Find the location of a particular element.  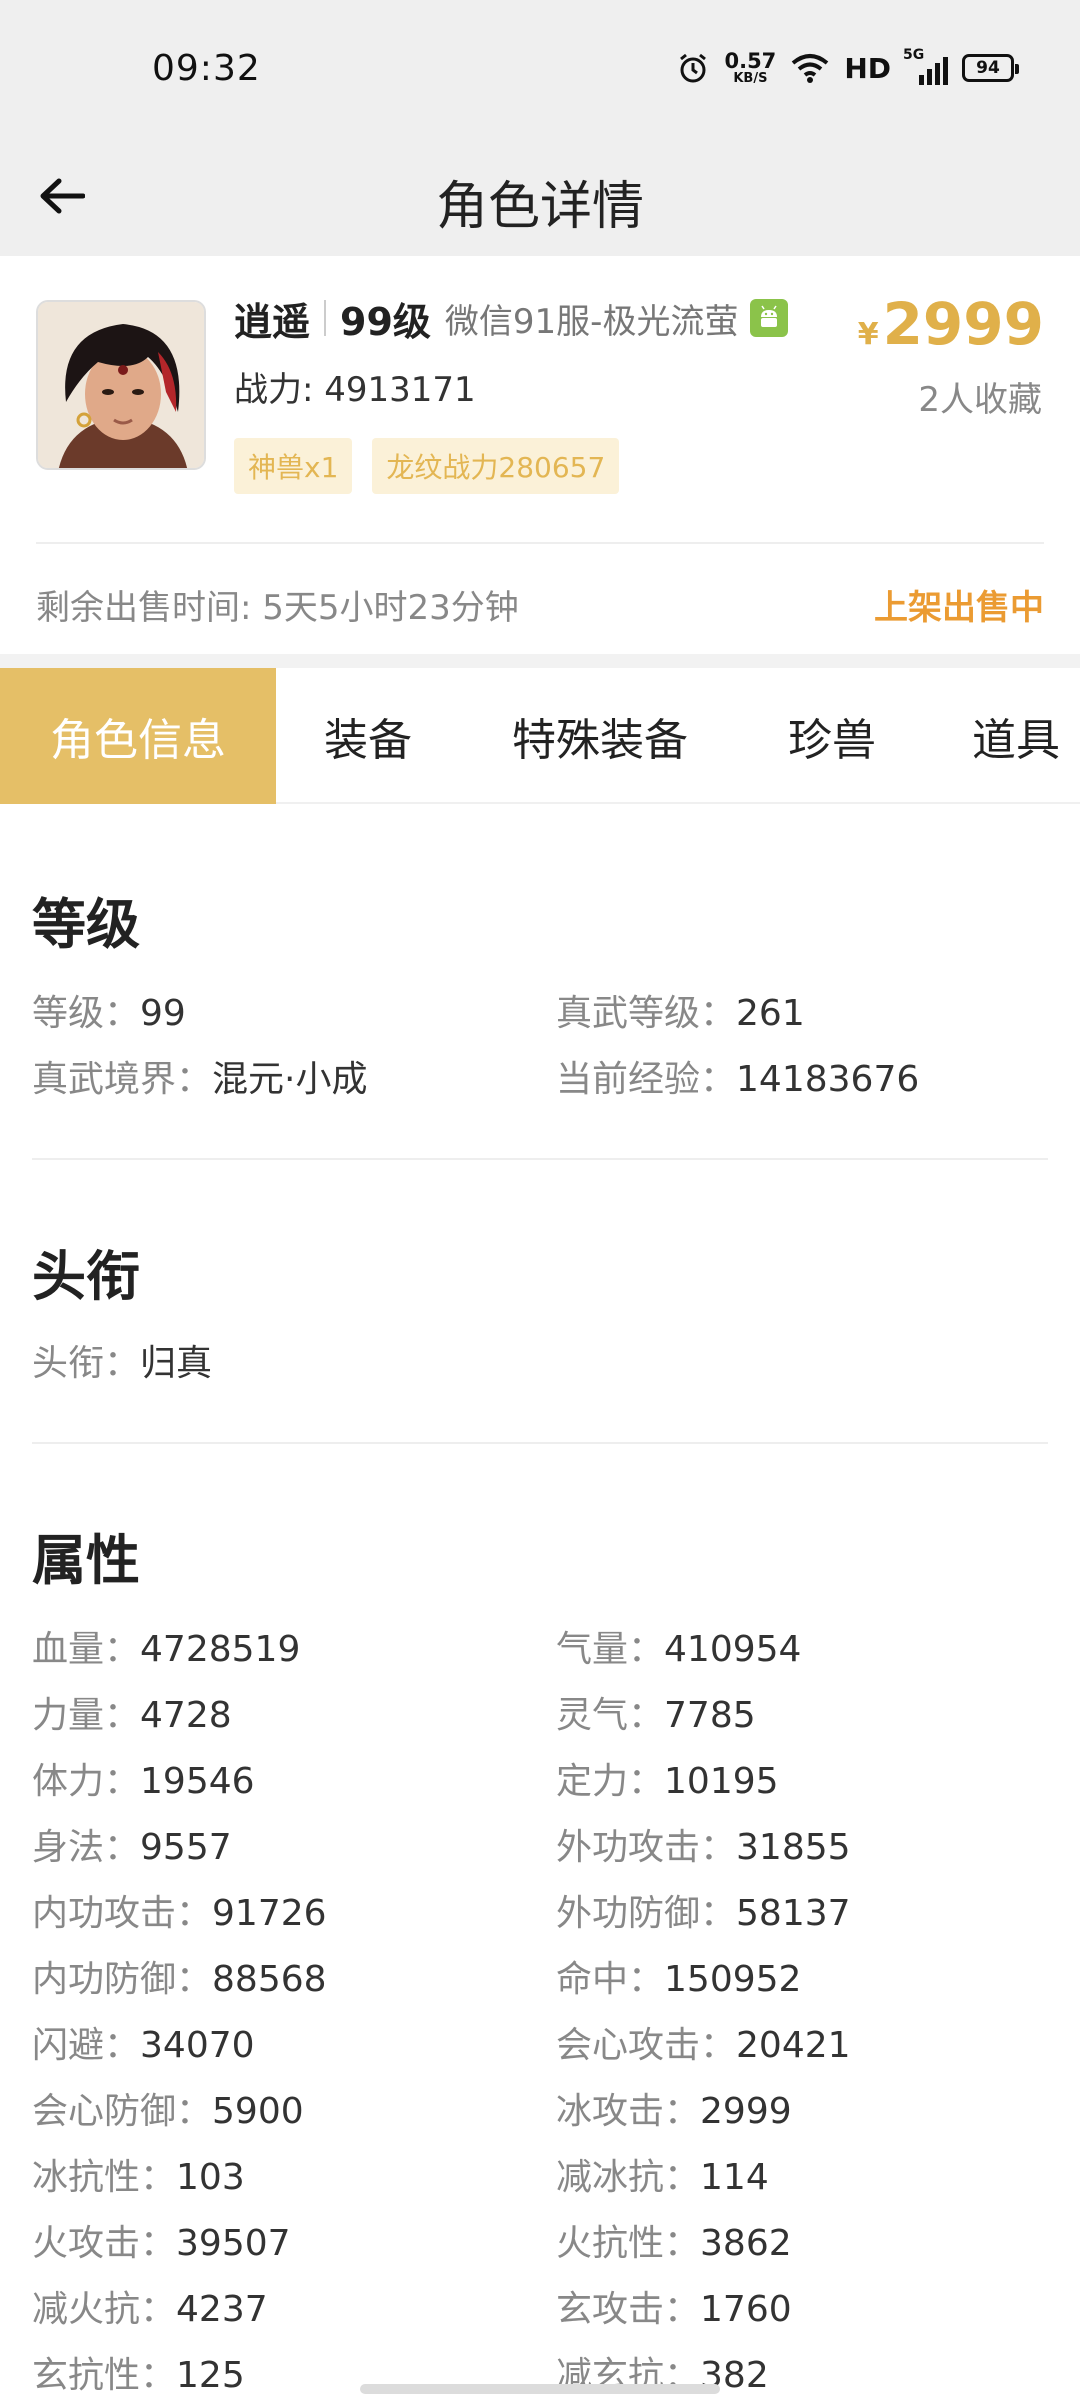

net-speed-unit: KB/S is located at coordinates (750, 78).